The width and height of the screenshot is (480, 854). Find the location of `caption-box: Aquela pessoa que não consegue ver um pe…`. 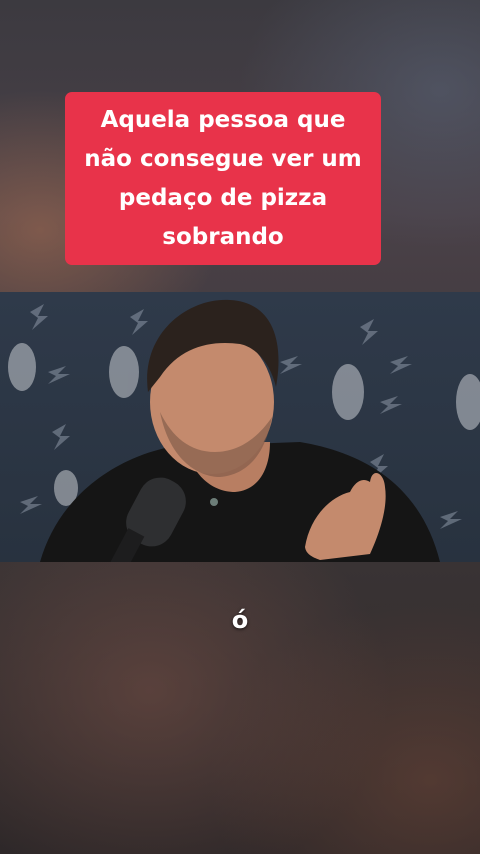

caption-box: Aquela pessoa que não consegue ver um pe… is located at coordinates (223, 178).